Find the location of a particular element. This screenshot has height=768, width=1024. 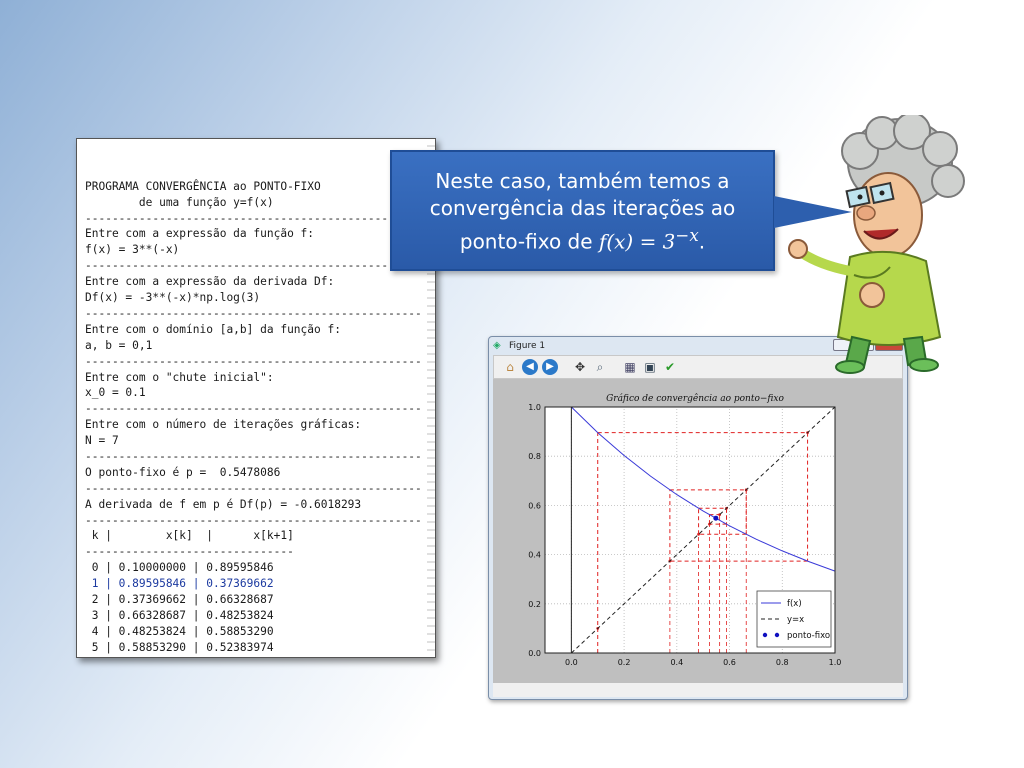

console-line: 3 | 0.66328687 | 0.48253824 is located at coordinates (179, 615).